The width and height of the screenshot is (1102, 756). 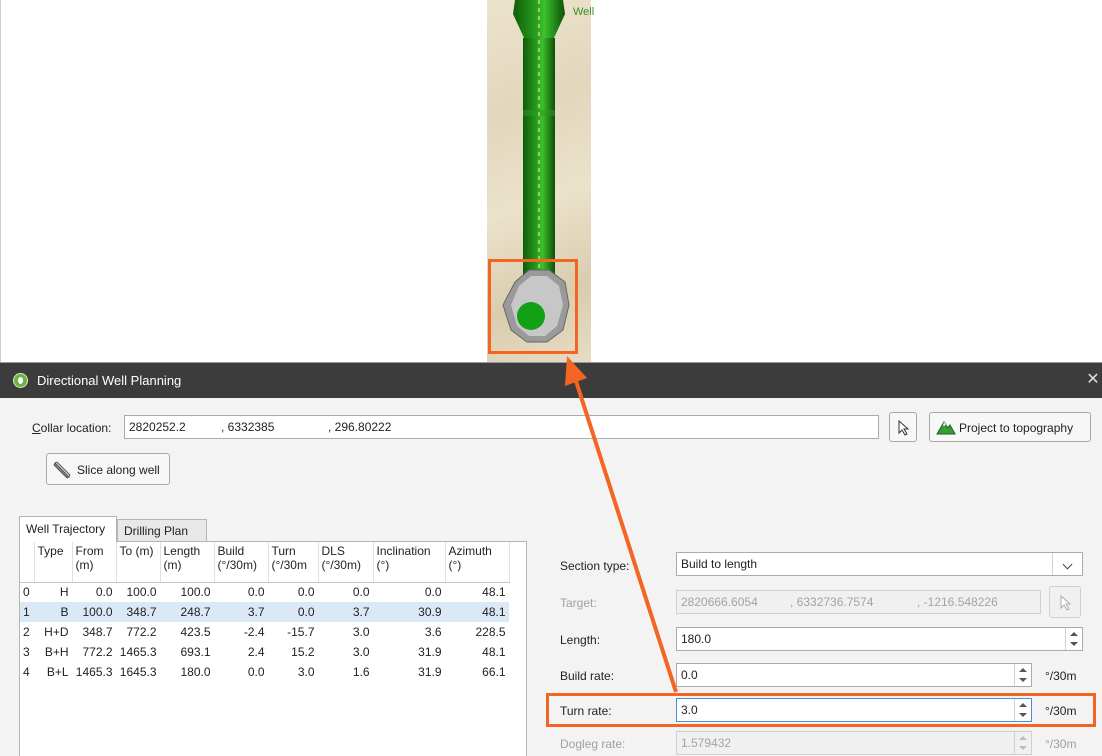 I want to click on header-build: Build (°/30m), so click(x=241, y=562).